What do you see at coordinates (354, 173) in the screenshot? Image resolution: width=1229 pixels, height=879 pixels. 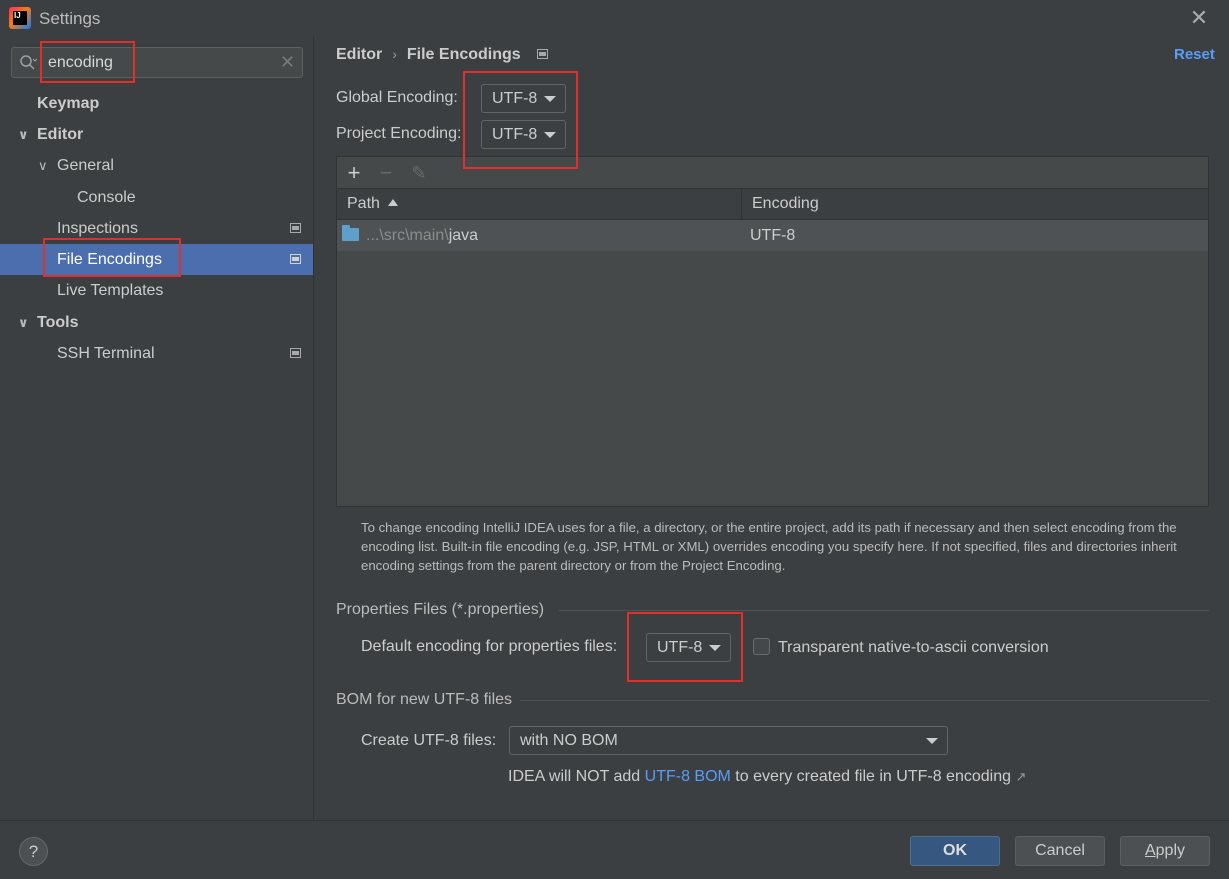 I see `add-icon: +` at bounding box center [354, 173].